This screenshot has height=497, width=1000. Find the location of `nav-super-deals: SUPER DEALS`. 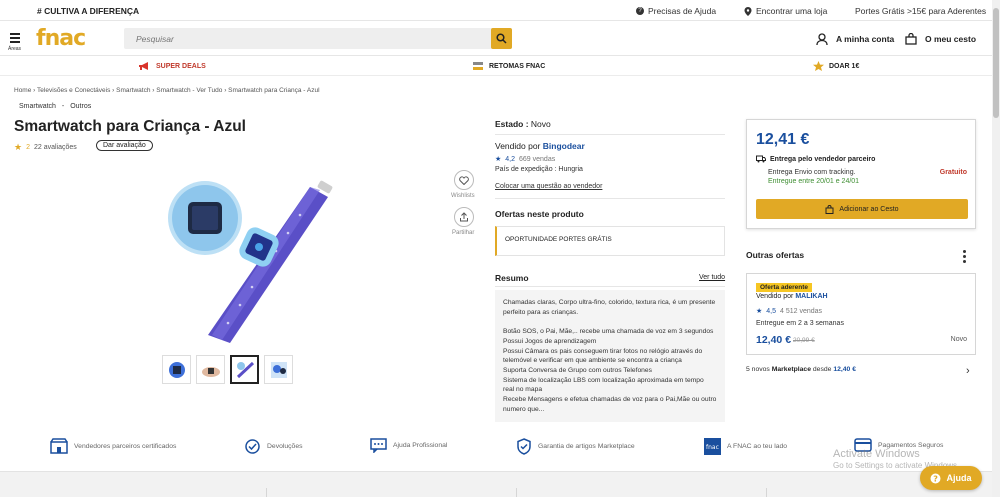

nav-super-deals: SUPER DEALS is located at coordinates (172, 66).